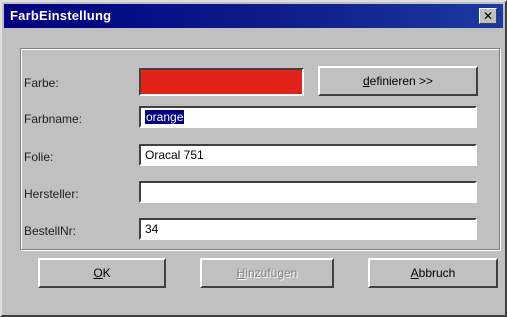 The image size is (507, 317). I want to click on ok-button: OK, so click(102, 273).